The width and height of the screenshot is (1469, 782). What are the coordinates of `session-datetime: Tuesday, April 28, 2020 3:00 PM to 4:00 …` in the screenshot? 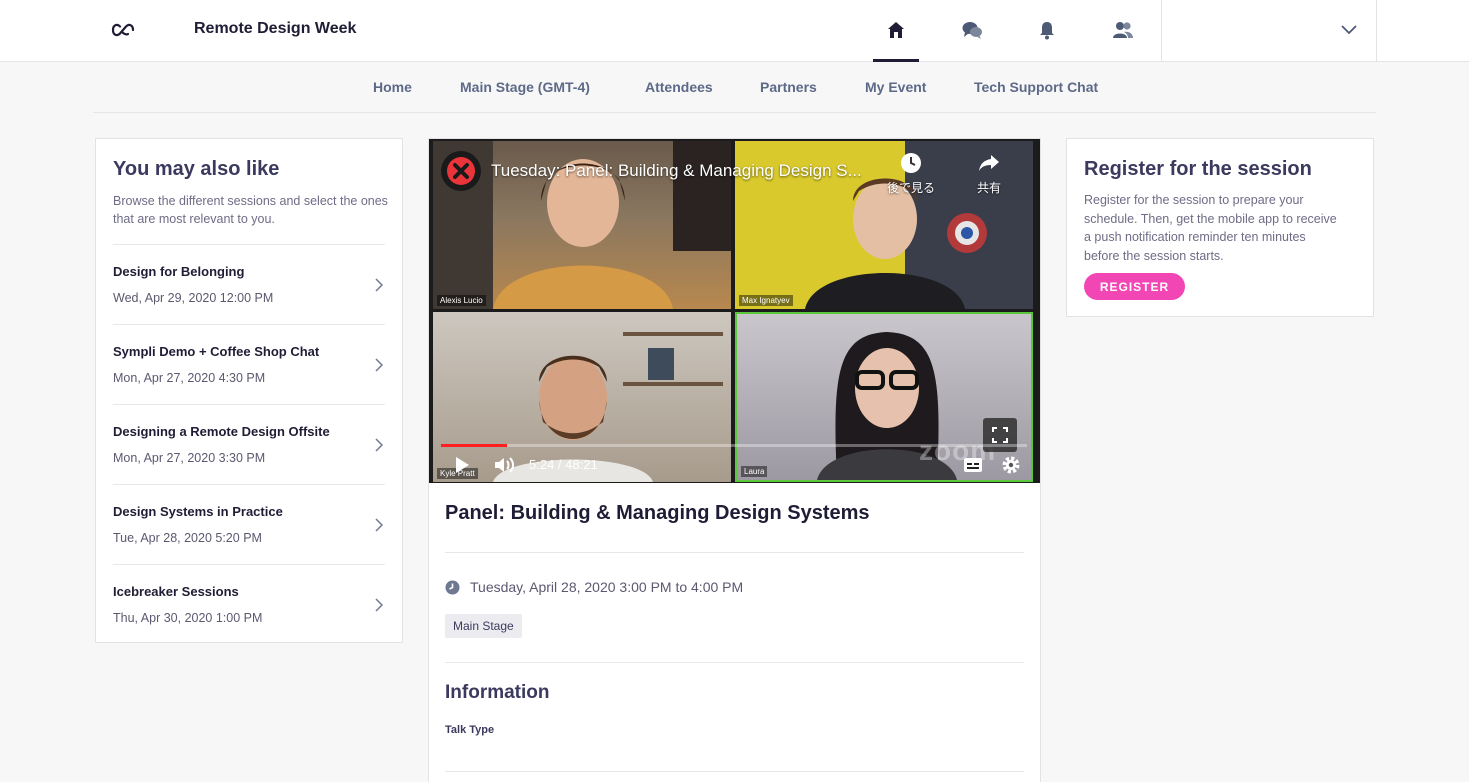 It's located at (594, 587).